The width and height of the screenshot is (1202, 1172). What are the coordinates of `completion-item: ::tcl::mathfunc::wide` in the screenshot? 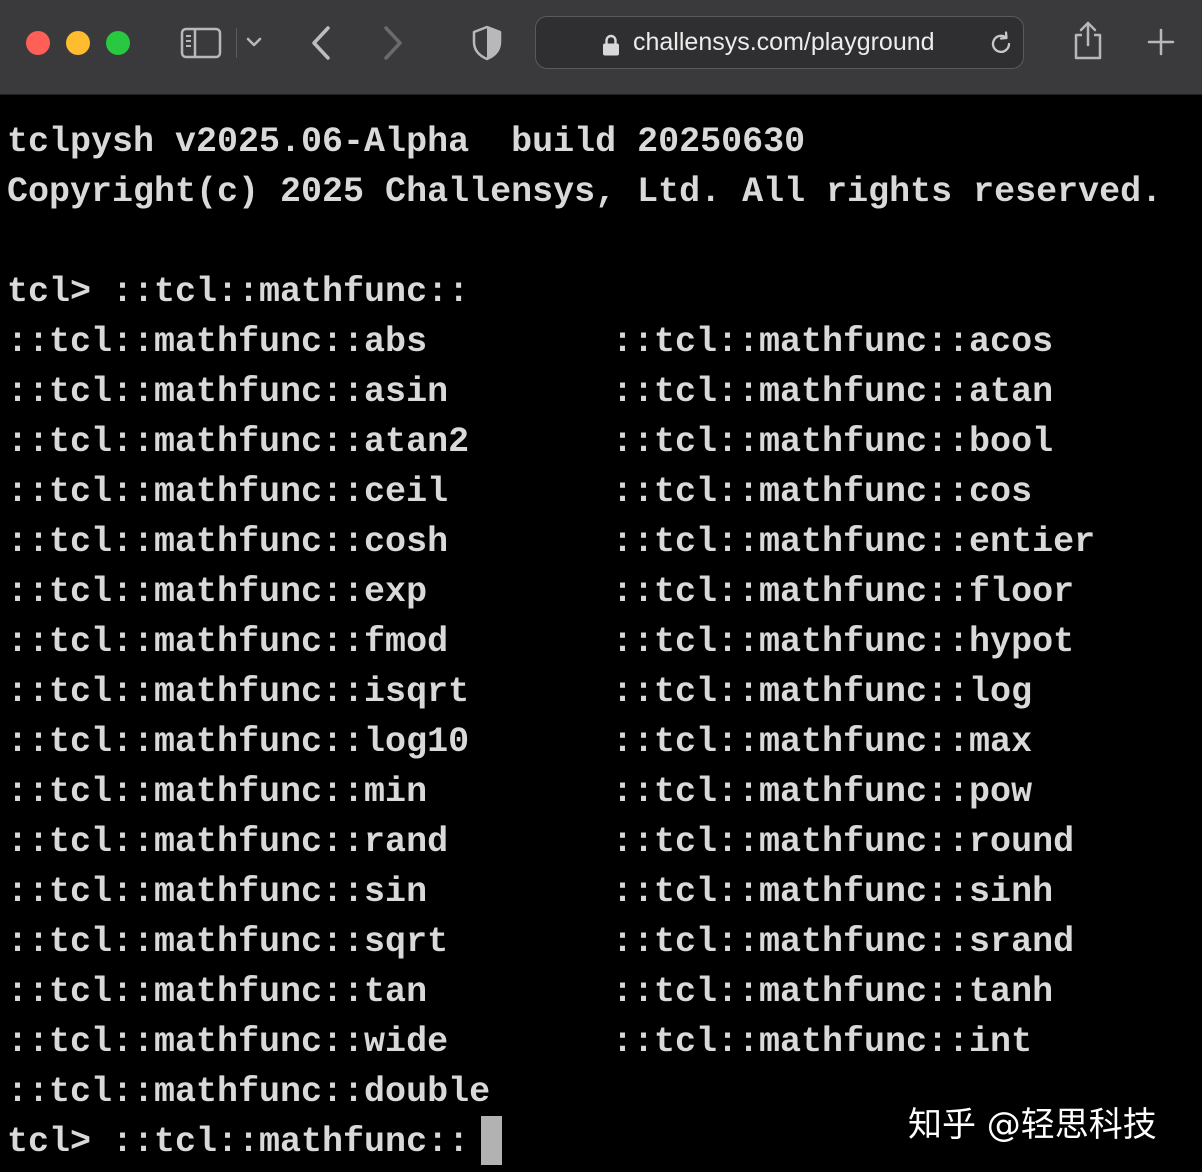 It's located at (228, 1042).